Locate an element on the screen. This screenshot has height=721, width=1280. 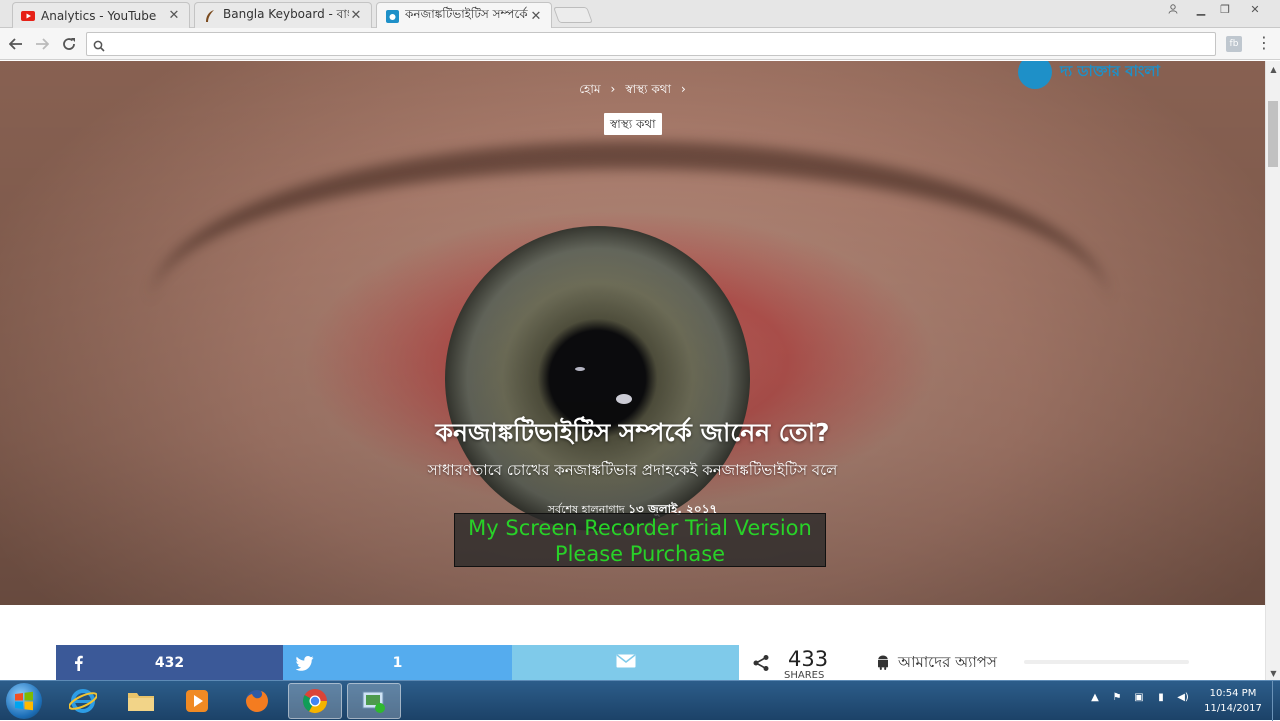
volume-icon: ◀) is located at coordinates (1183, 698).